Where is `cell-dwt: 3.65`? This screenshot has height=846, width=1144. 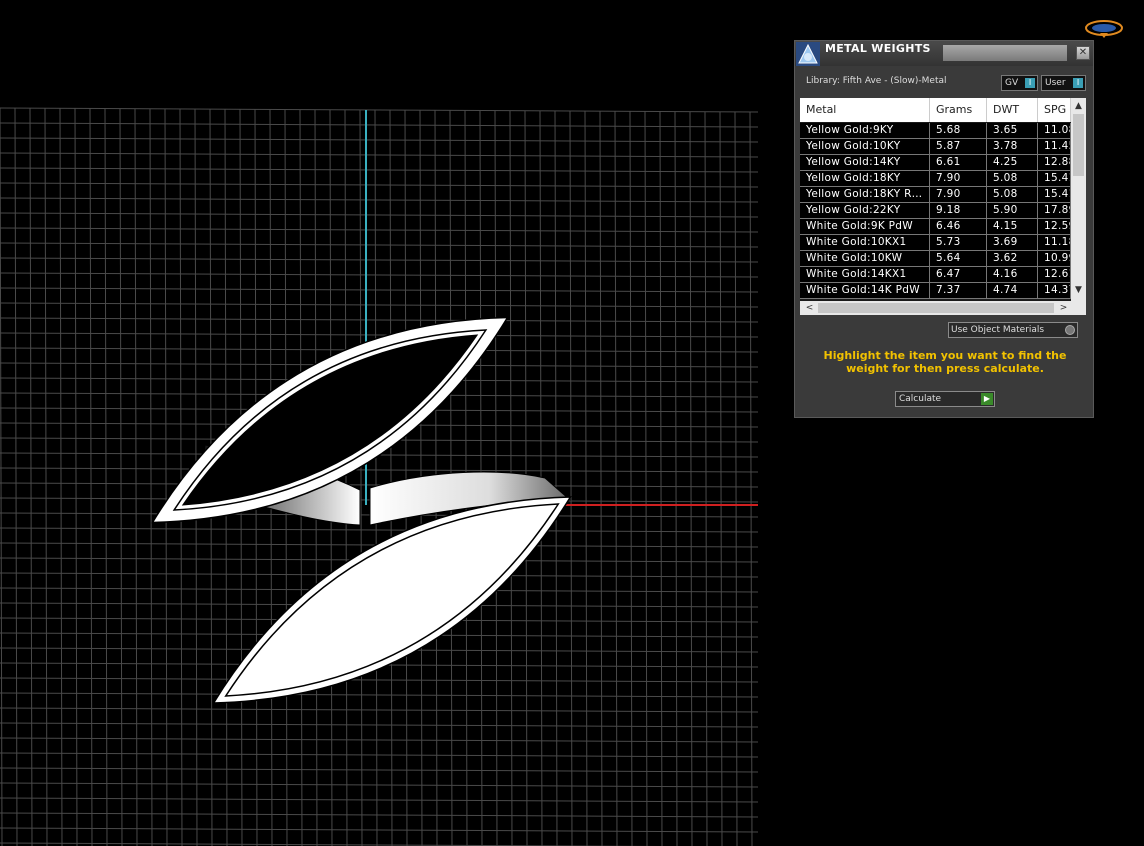
cell-dwt: 3.65 is located at coordinates (1012, 130).